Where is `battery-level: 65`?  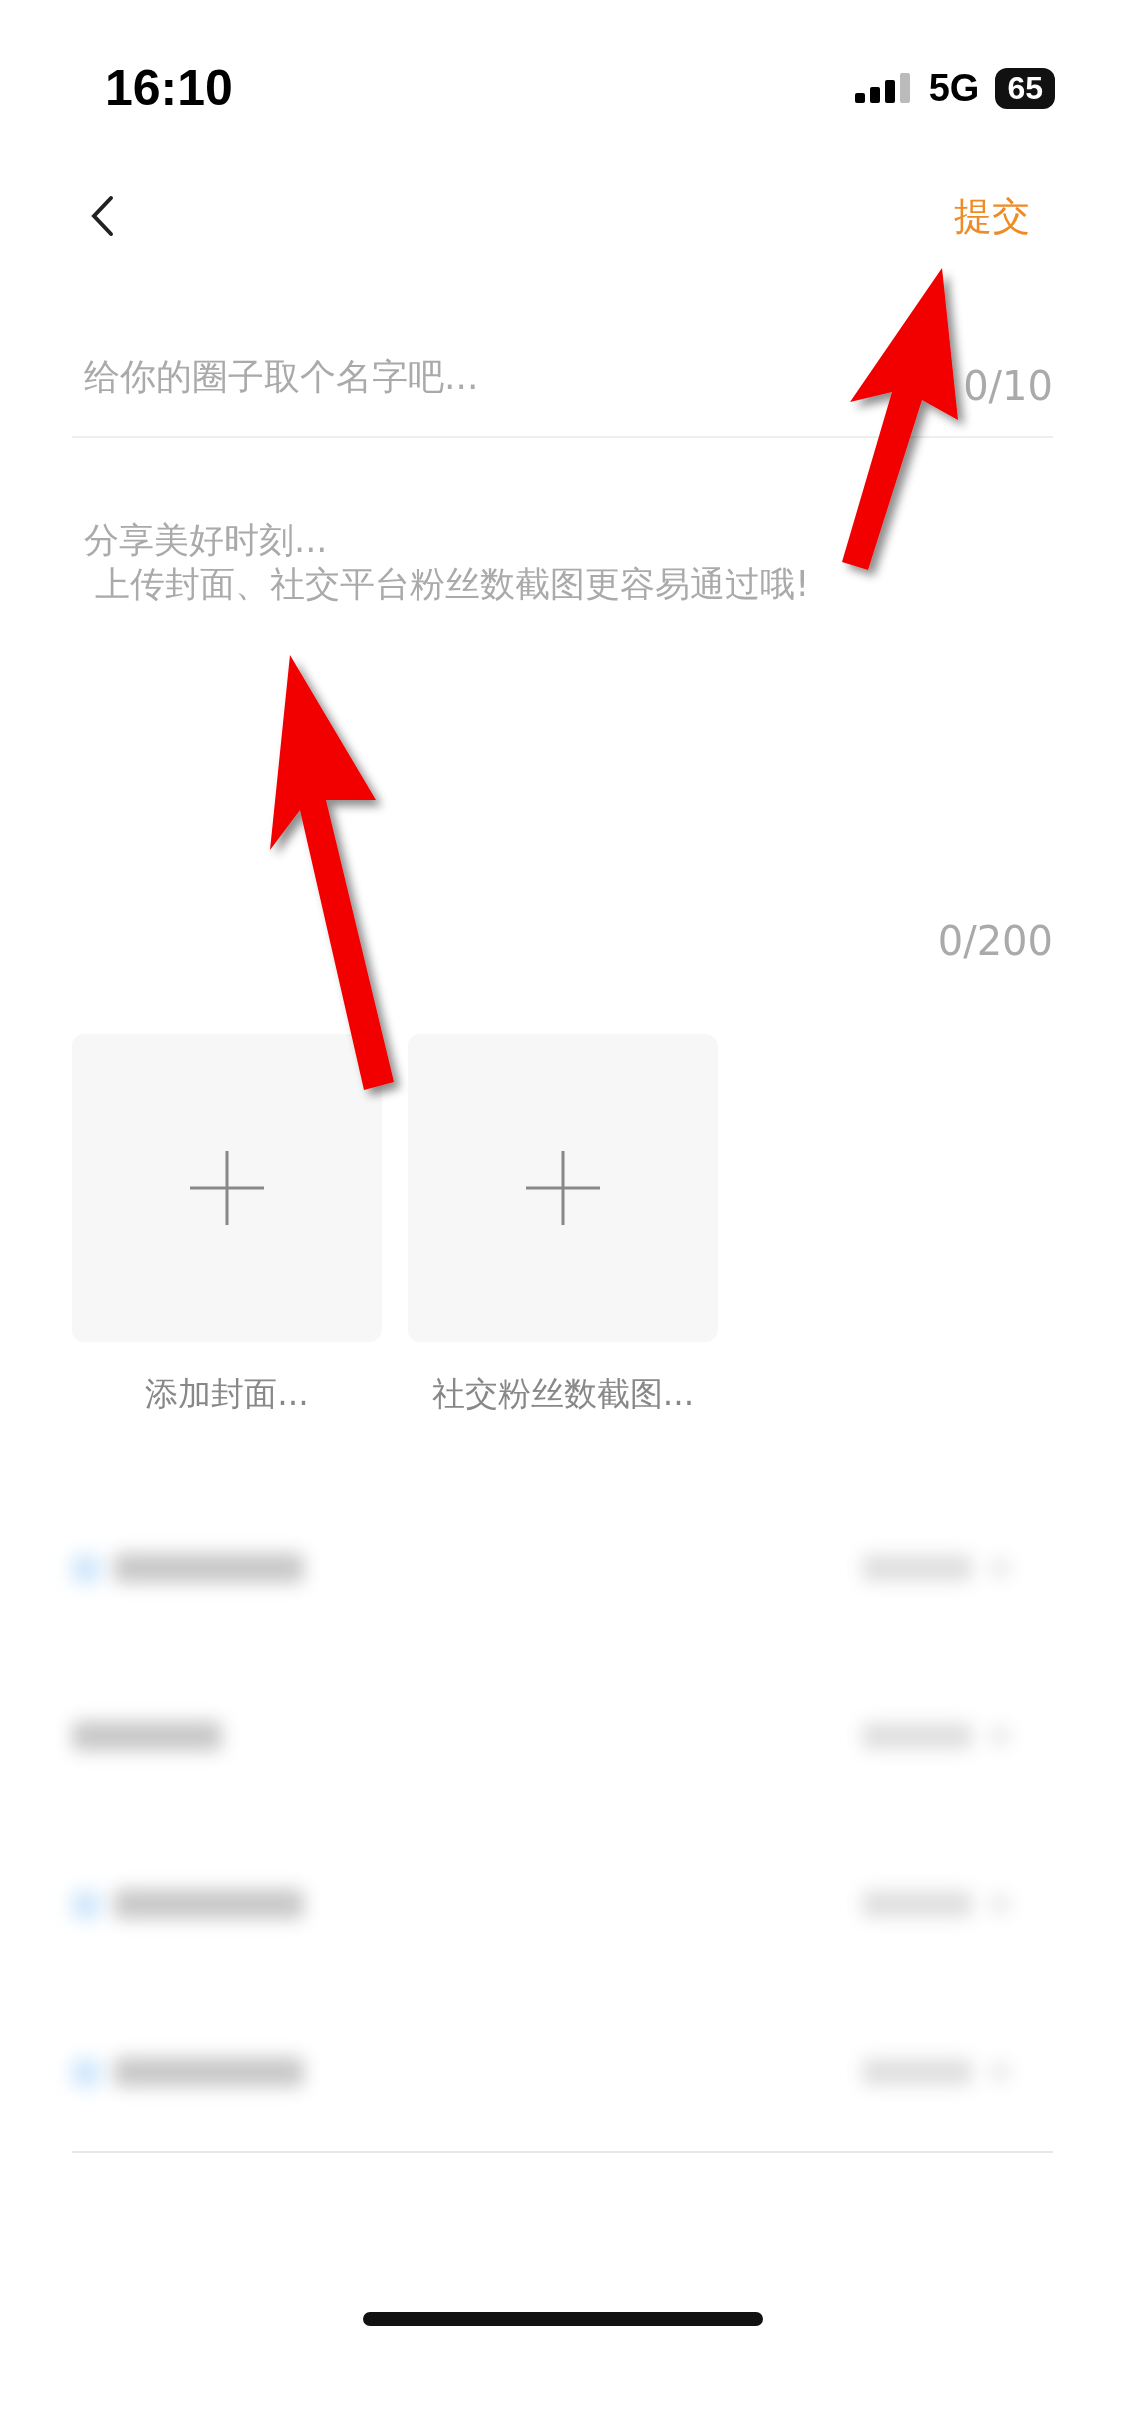 battery-level: 65 is located at coordinates (1025, 88).